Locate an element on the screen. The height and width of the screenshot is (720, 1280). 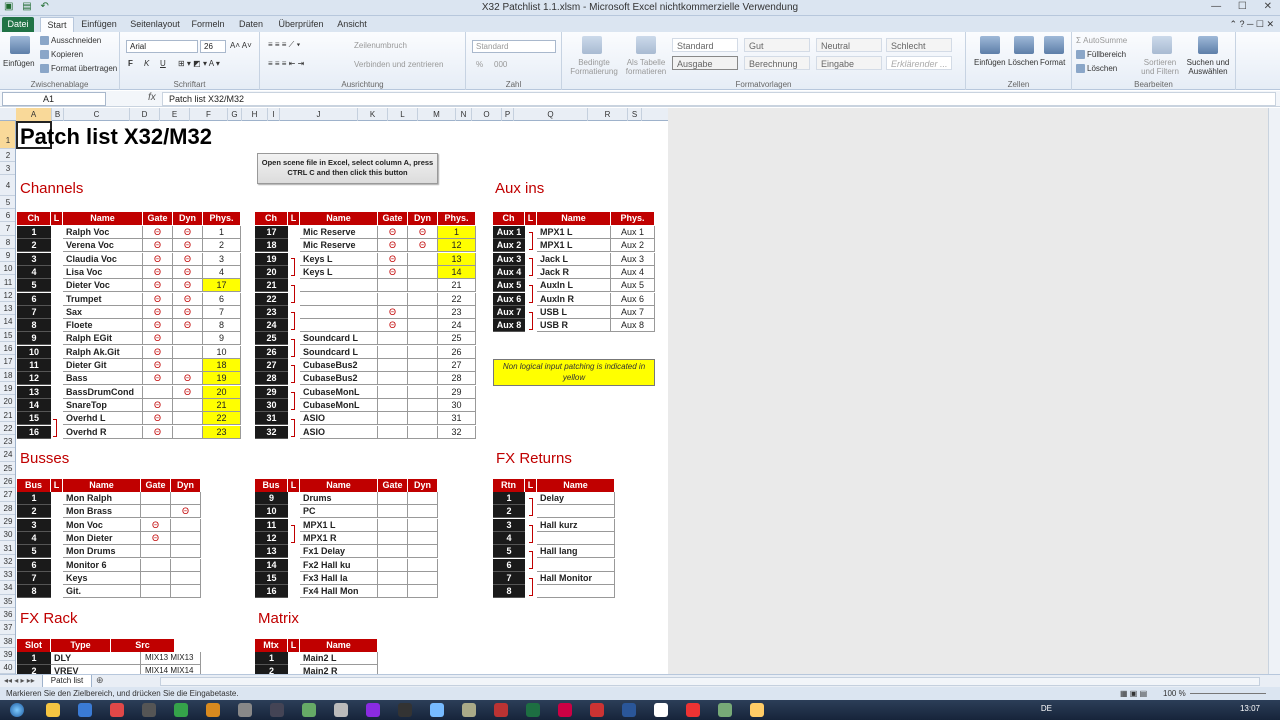
channel-phys-cell: 17 is located at coordinates (222, 286).